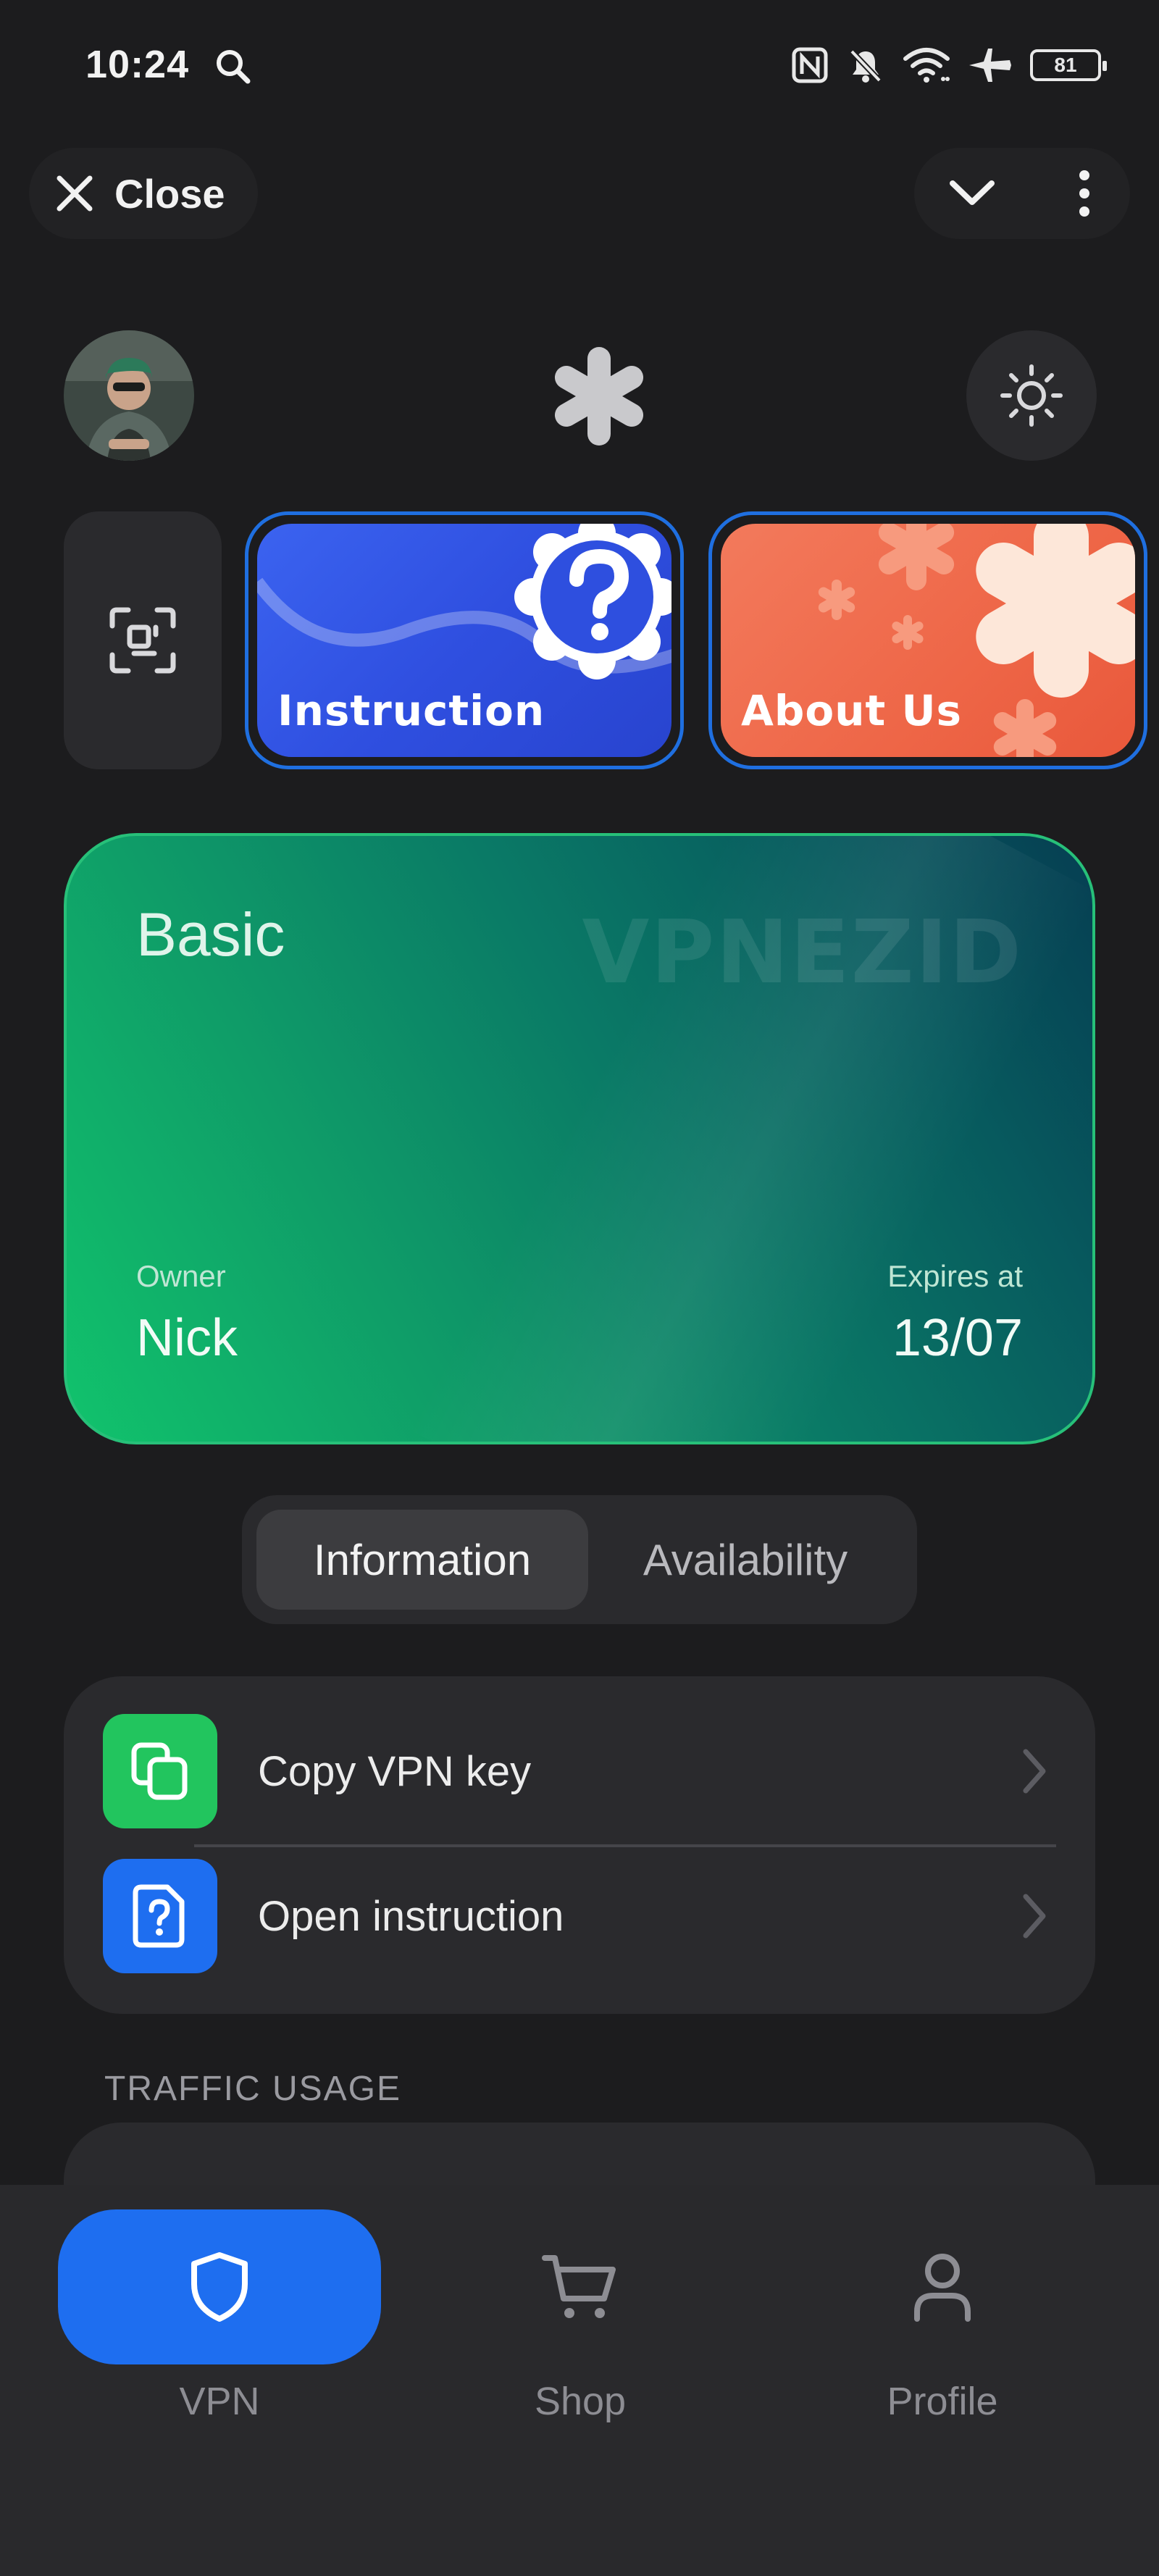  Describe the element at coordinates (181, 1276) in the screenshot. I see `owner-label: Owner` at that location.